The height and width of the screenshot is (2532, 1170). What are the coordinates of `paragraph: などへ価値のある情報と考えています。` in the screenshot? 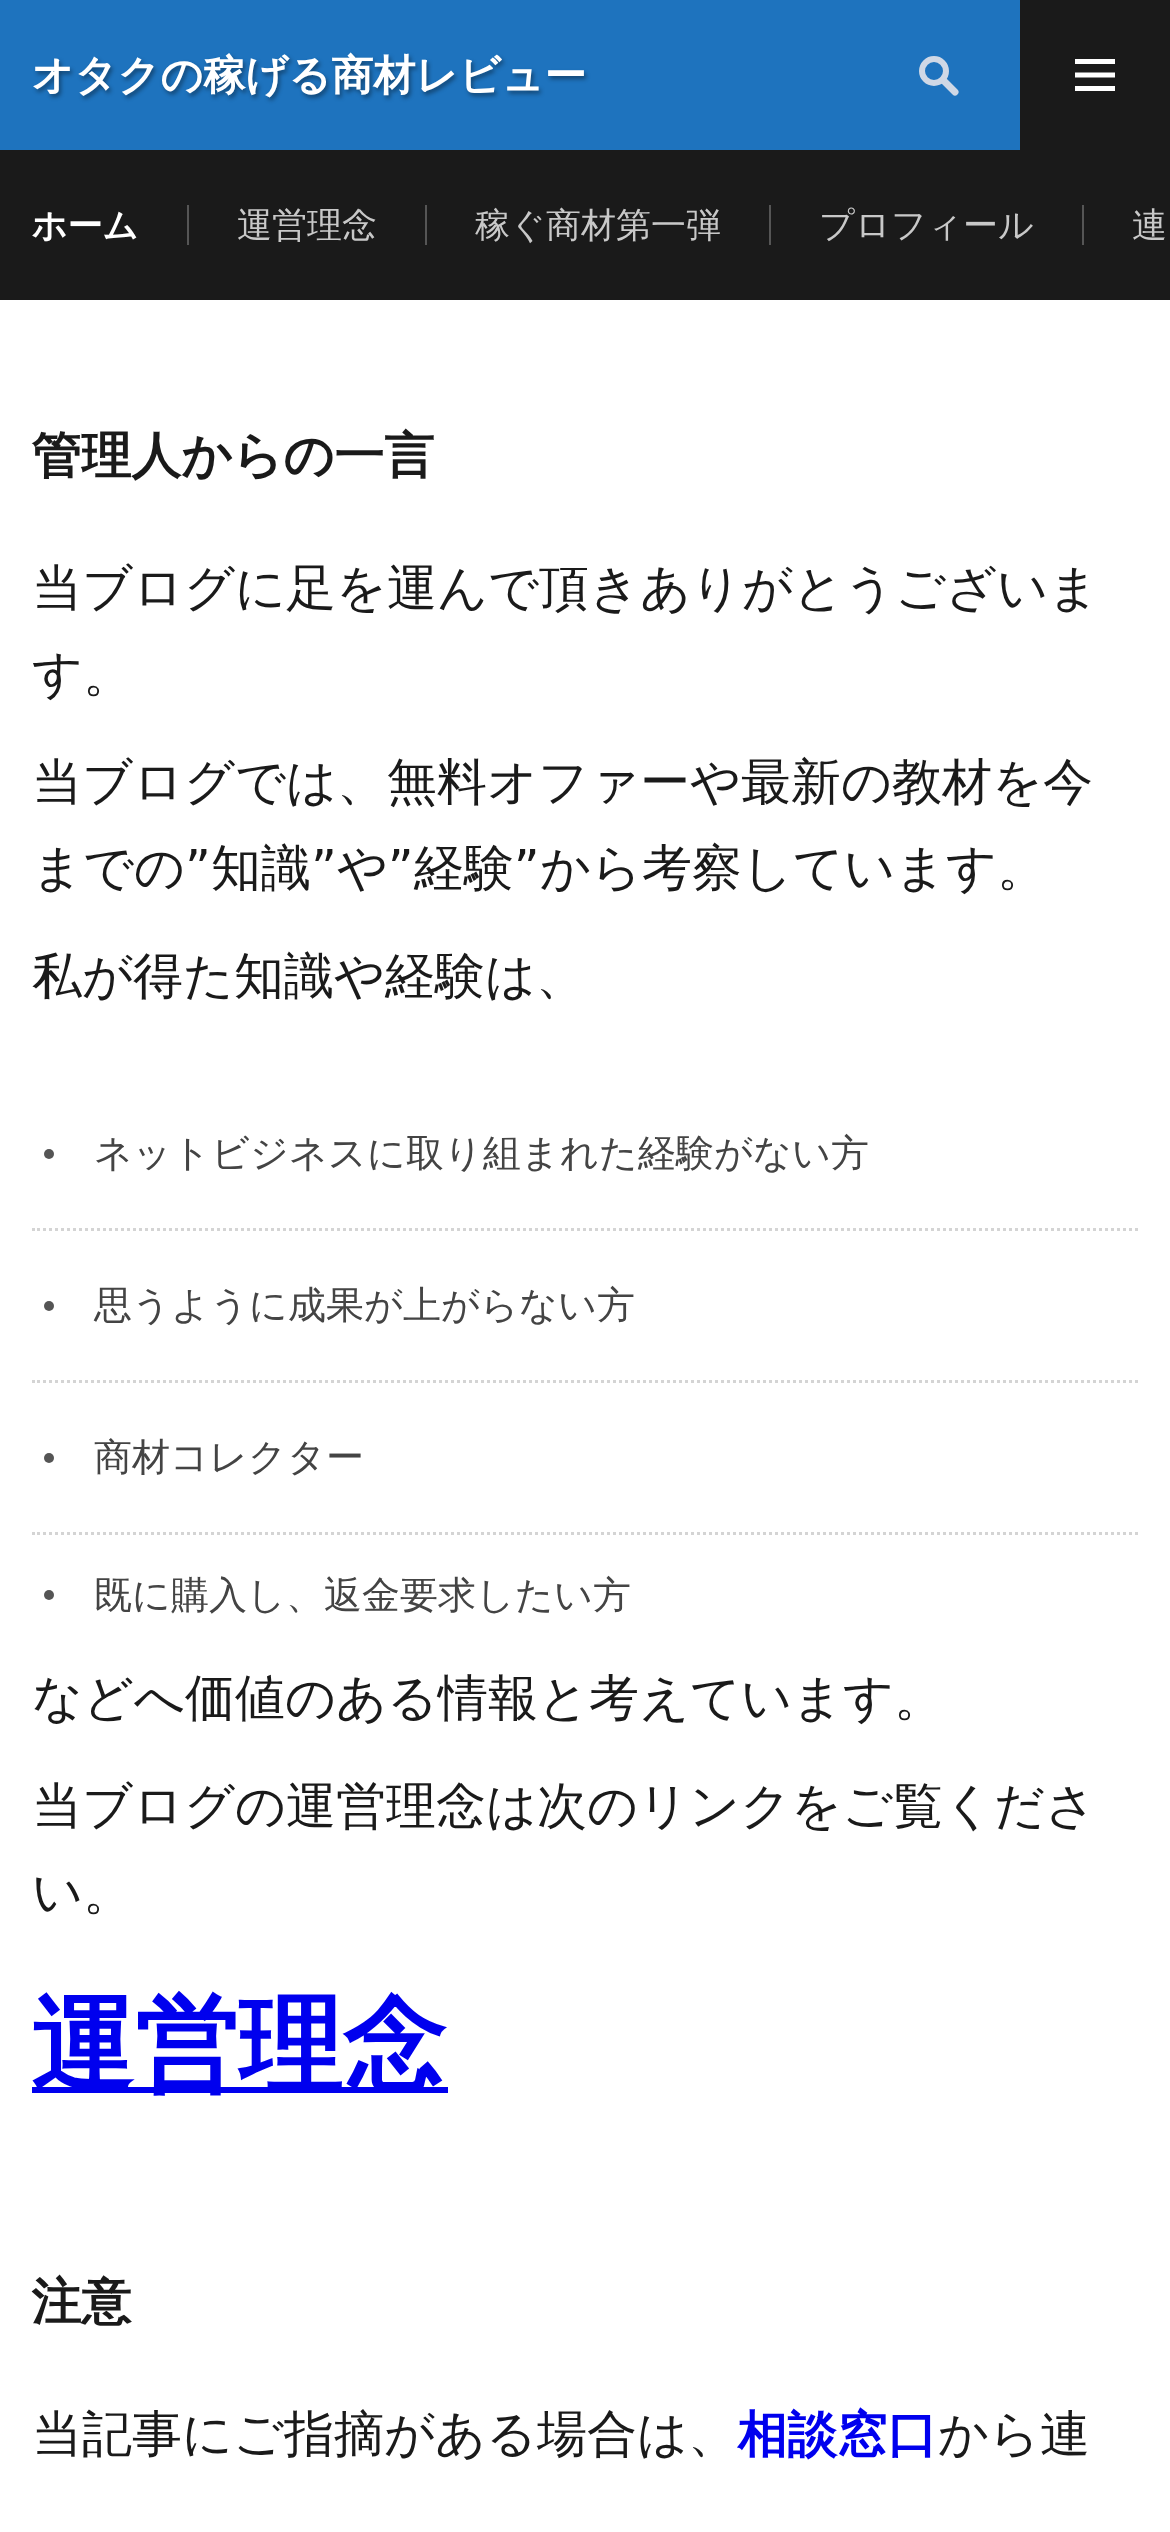 It's located at (488, 1698).